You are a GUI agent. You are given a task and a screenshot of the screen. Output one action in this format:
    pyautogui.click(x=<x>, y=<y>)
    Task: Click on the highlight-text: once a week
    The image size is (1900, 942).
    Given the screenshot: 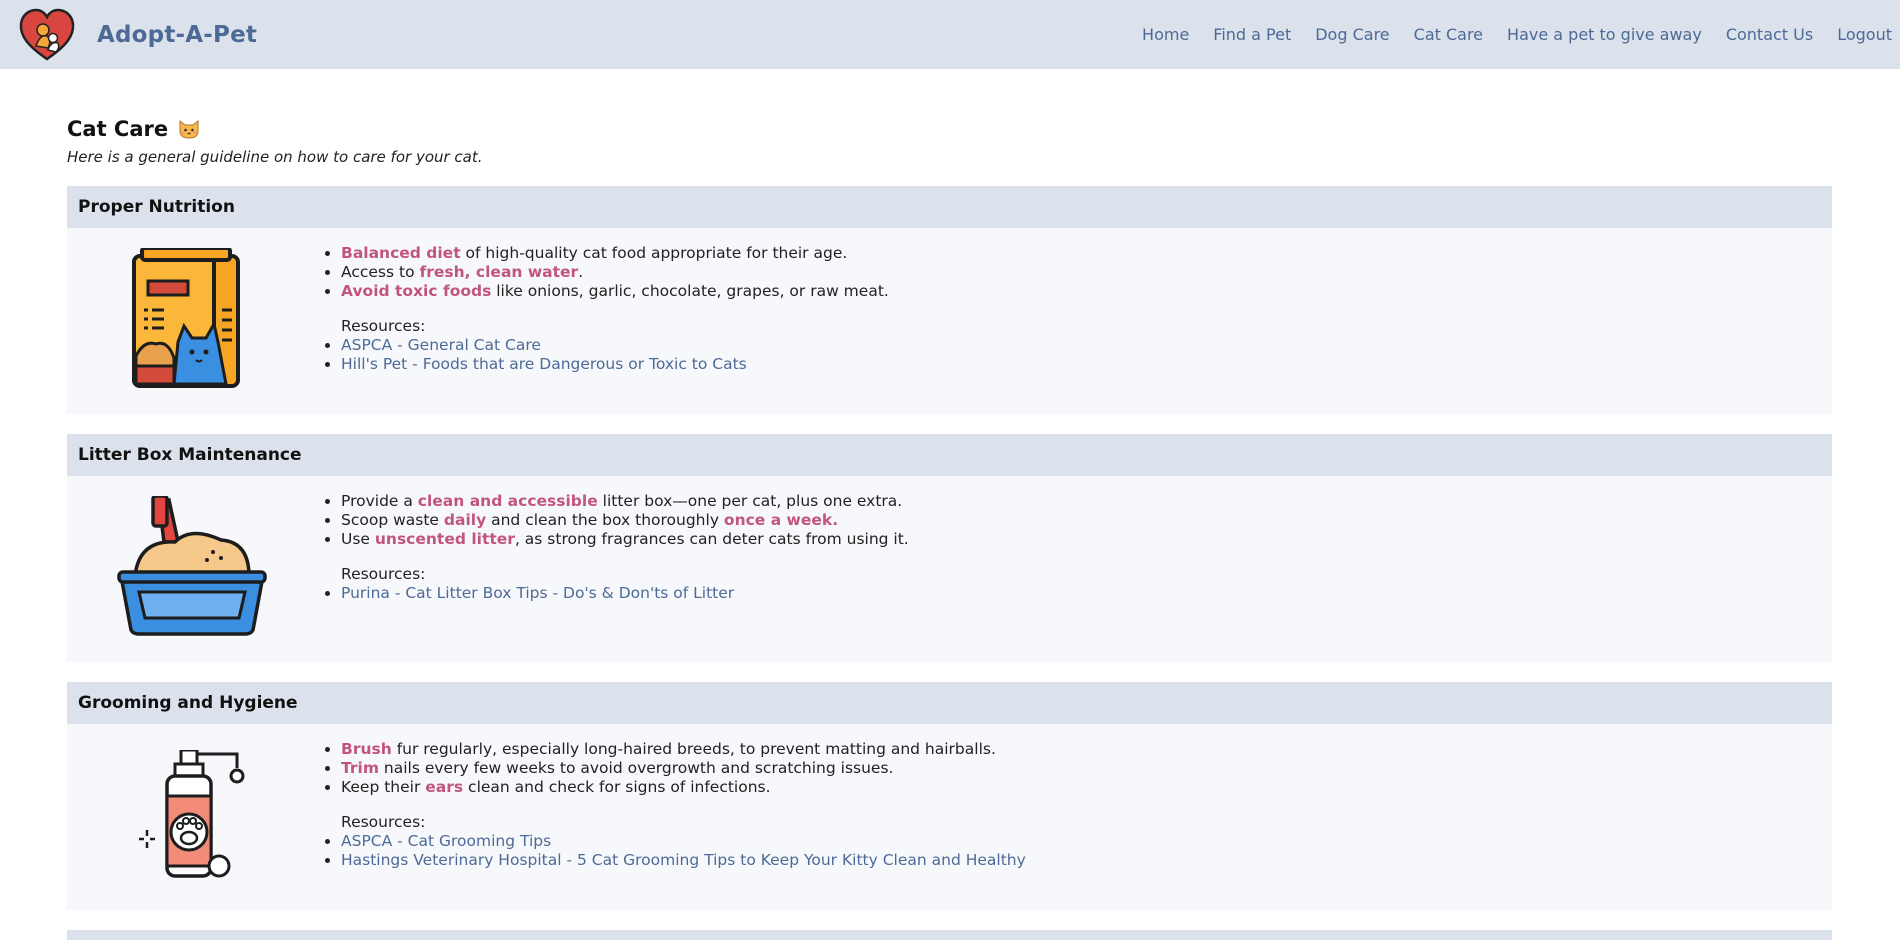 What is the action you would take?
    pyautogui.click(x=778, y=520)
    